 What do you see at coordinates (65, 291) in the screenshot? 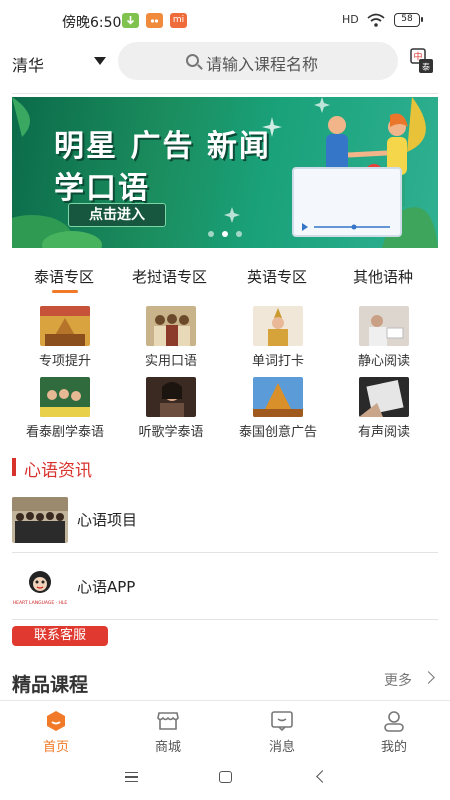
I see `active-tab-indicator` at bounding box center [65, 291].